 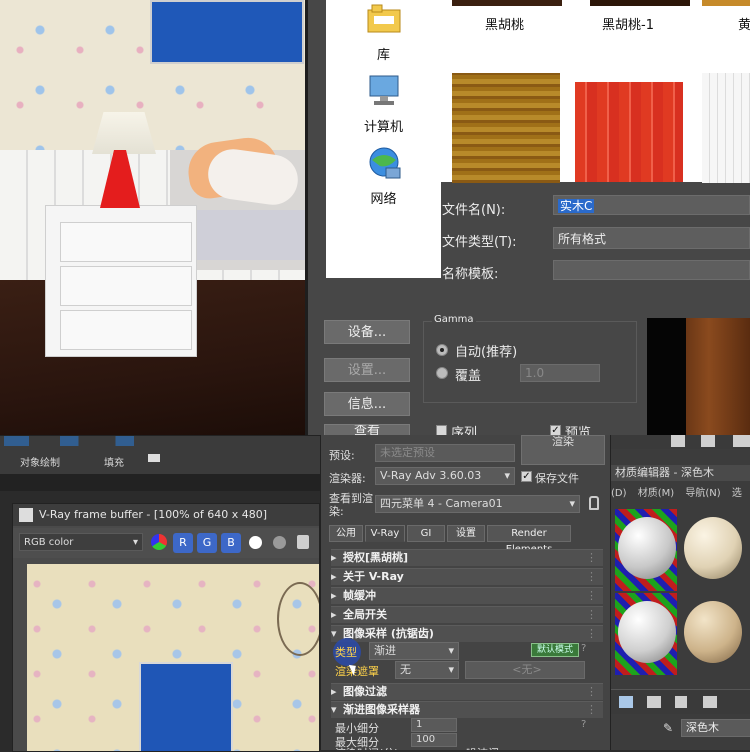 I want to click on thumbnail-label: 黑胡桃-1, so click(x=628, y=25).